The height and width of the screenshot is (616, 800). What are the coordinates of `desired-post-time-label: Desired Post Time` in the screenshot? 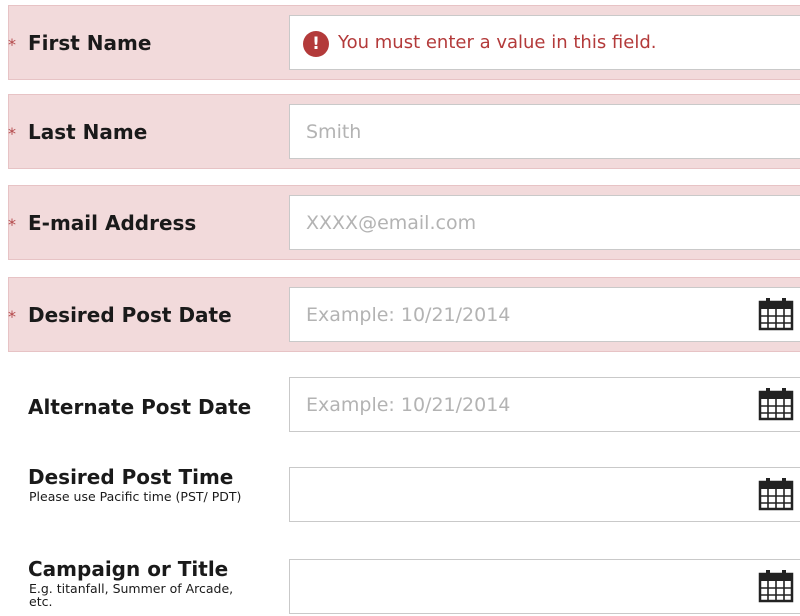 It's located at (131, 477).